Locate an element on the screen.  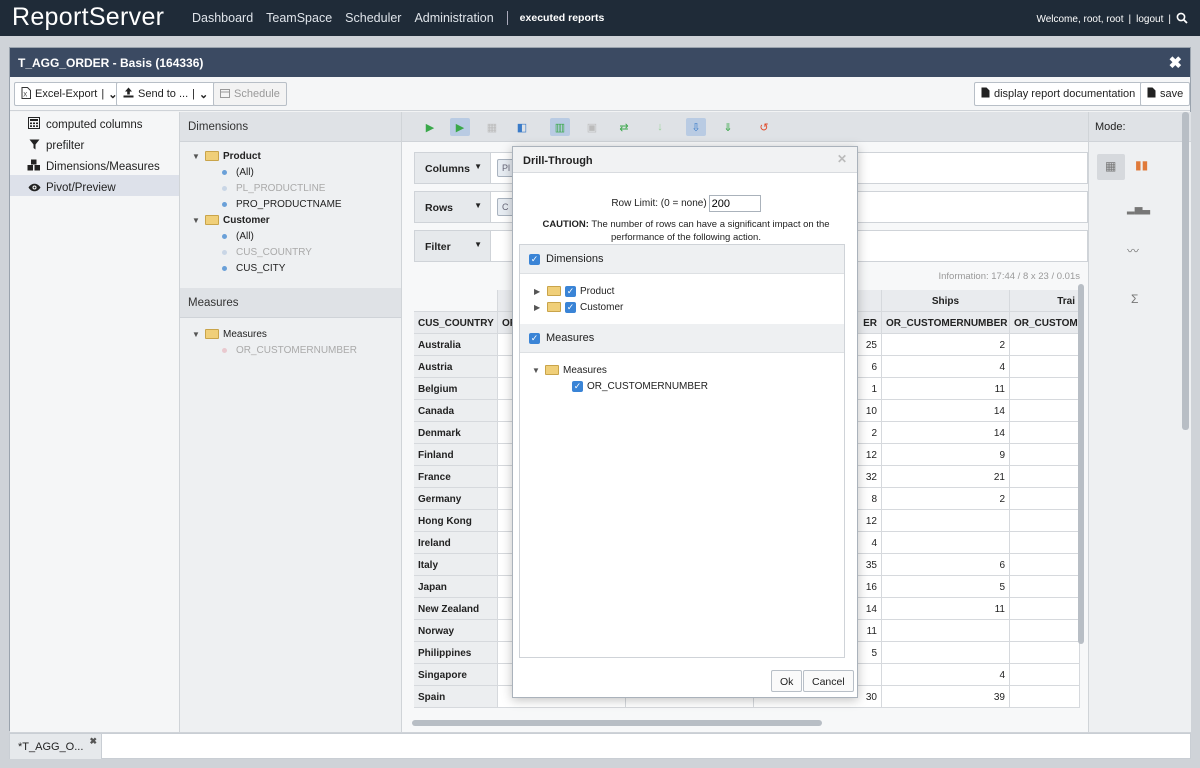
filter-icon is located at coordinates (34, 146).